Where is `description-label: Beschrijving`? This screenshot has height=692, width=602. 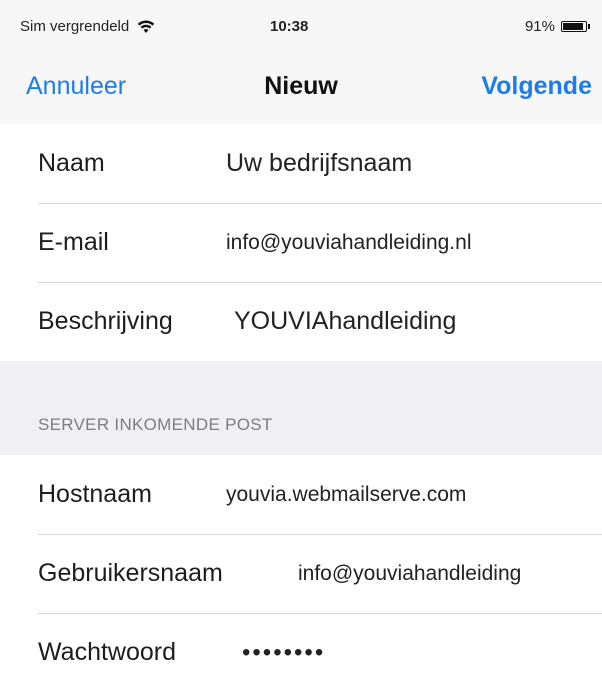 description-label: Beschrijving is located at coordinates (105, 321).